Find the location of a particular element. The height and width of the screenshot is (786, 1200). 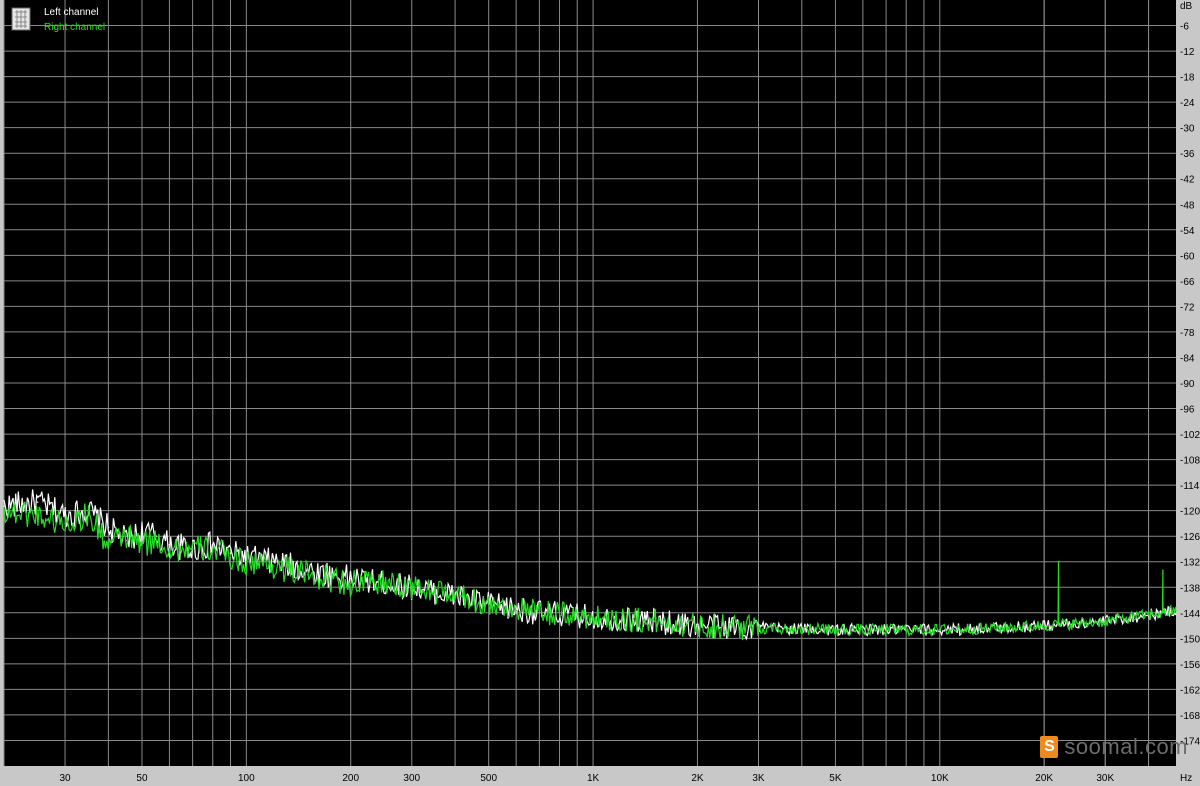

x-tick-label: 500 is located at coordinates (488, 778).